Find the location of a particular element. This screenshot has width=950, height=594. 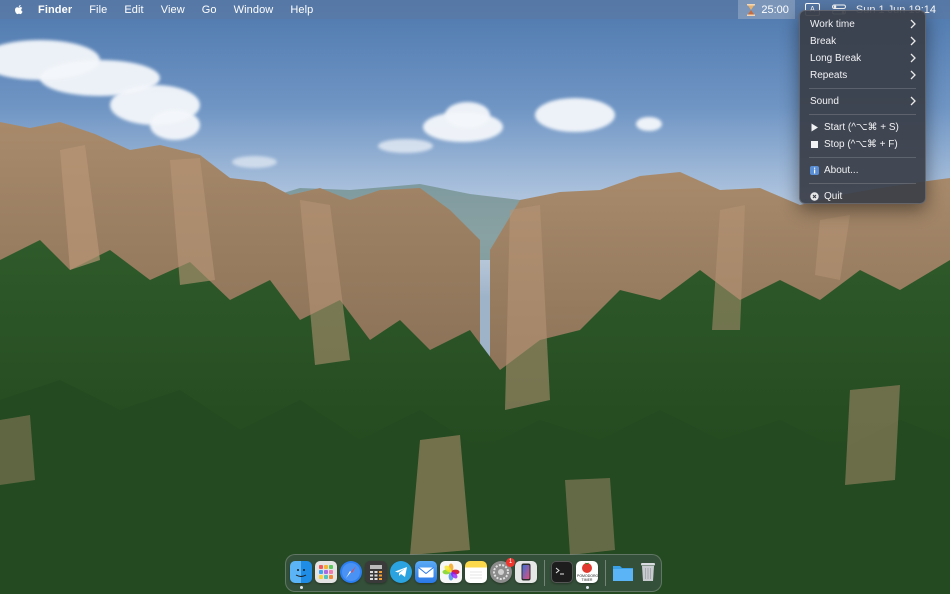

menu-item-label: Work time is located at coordinates (832, 24).